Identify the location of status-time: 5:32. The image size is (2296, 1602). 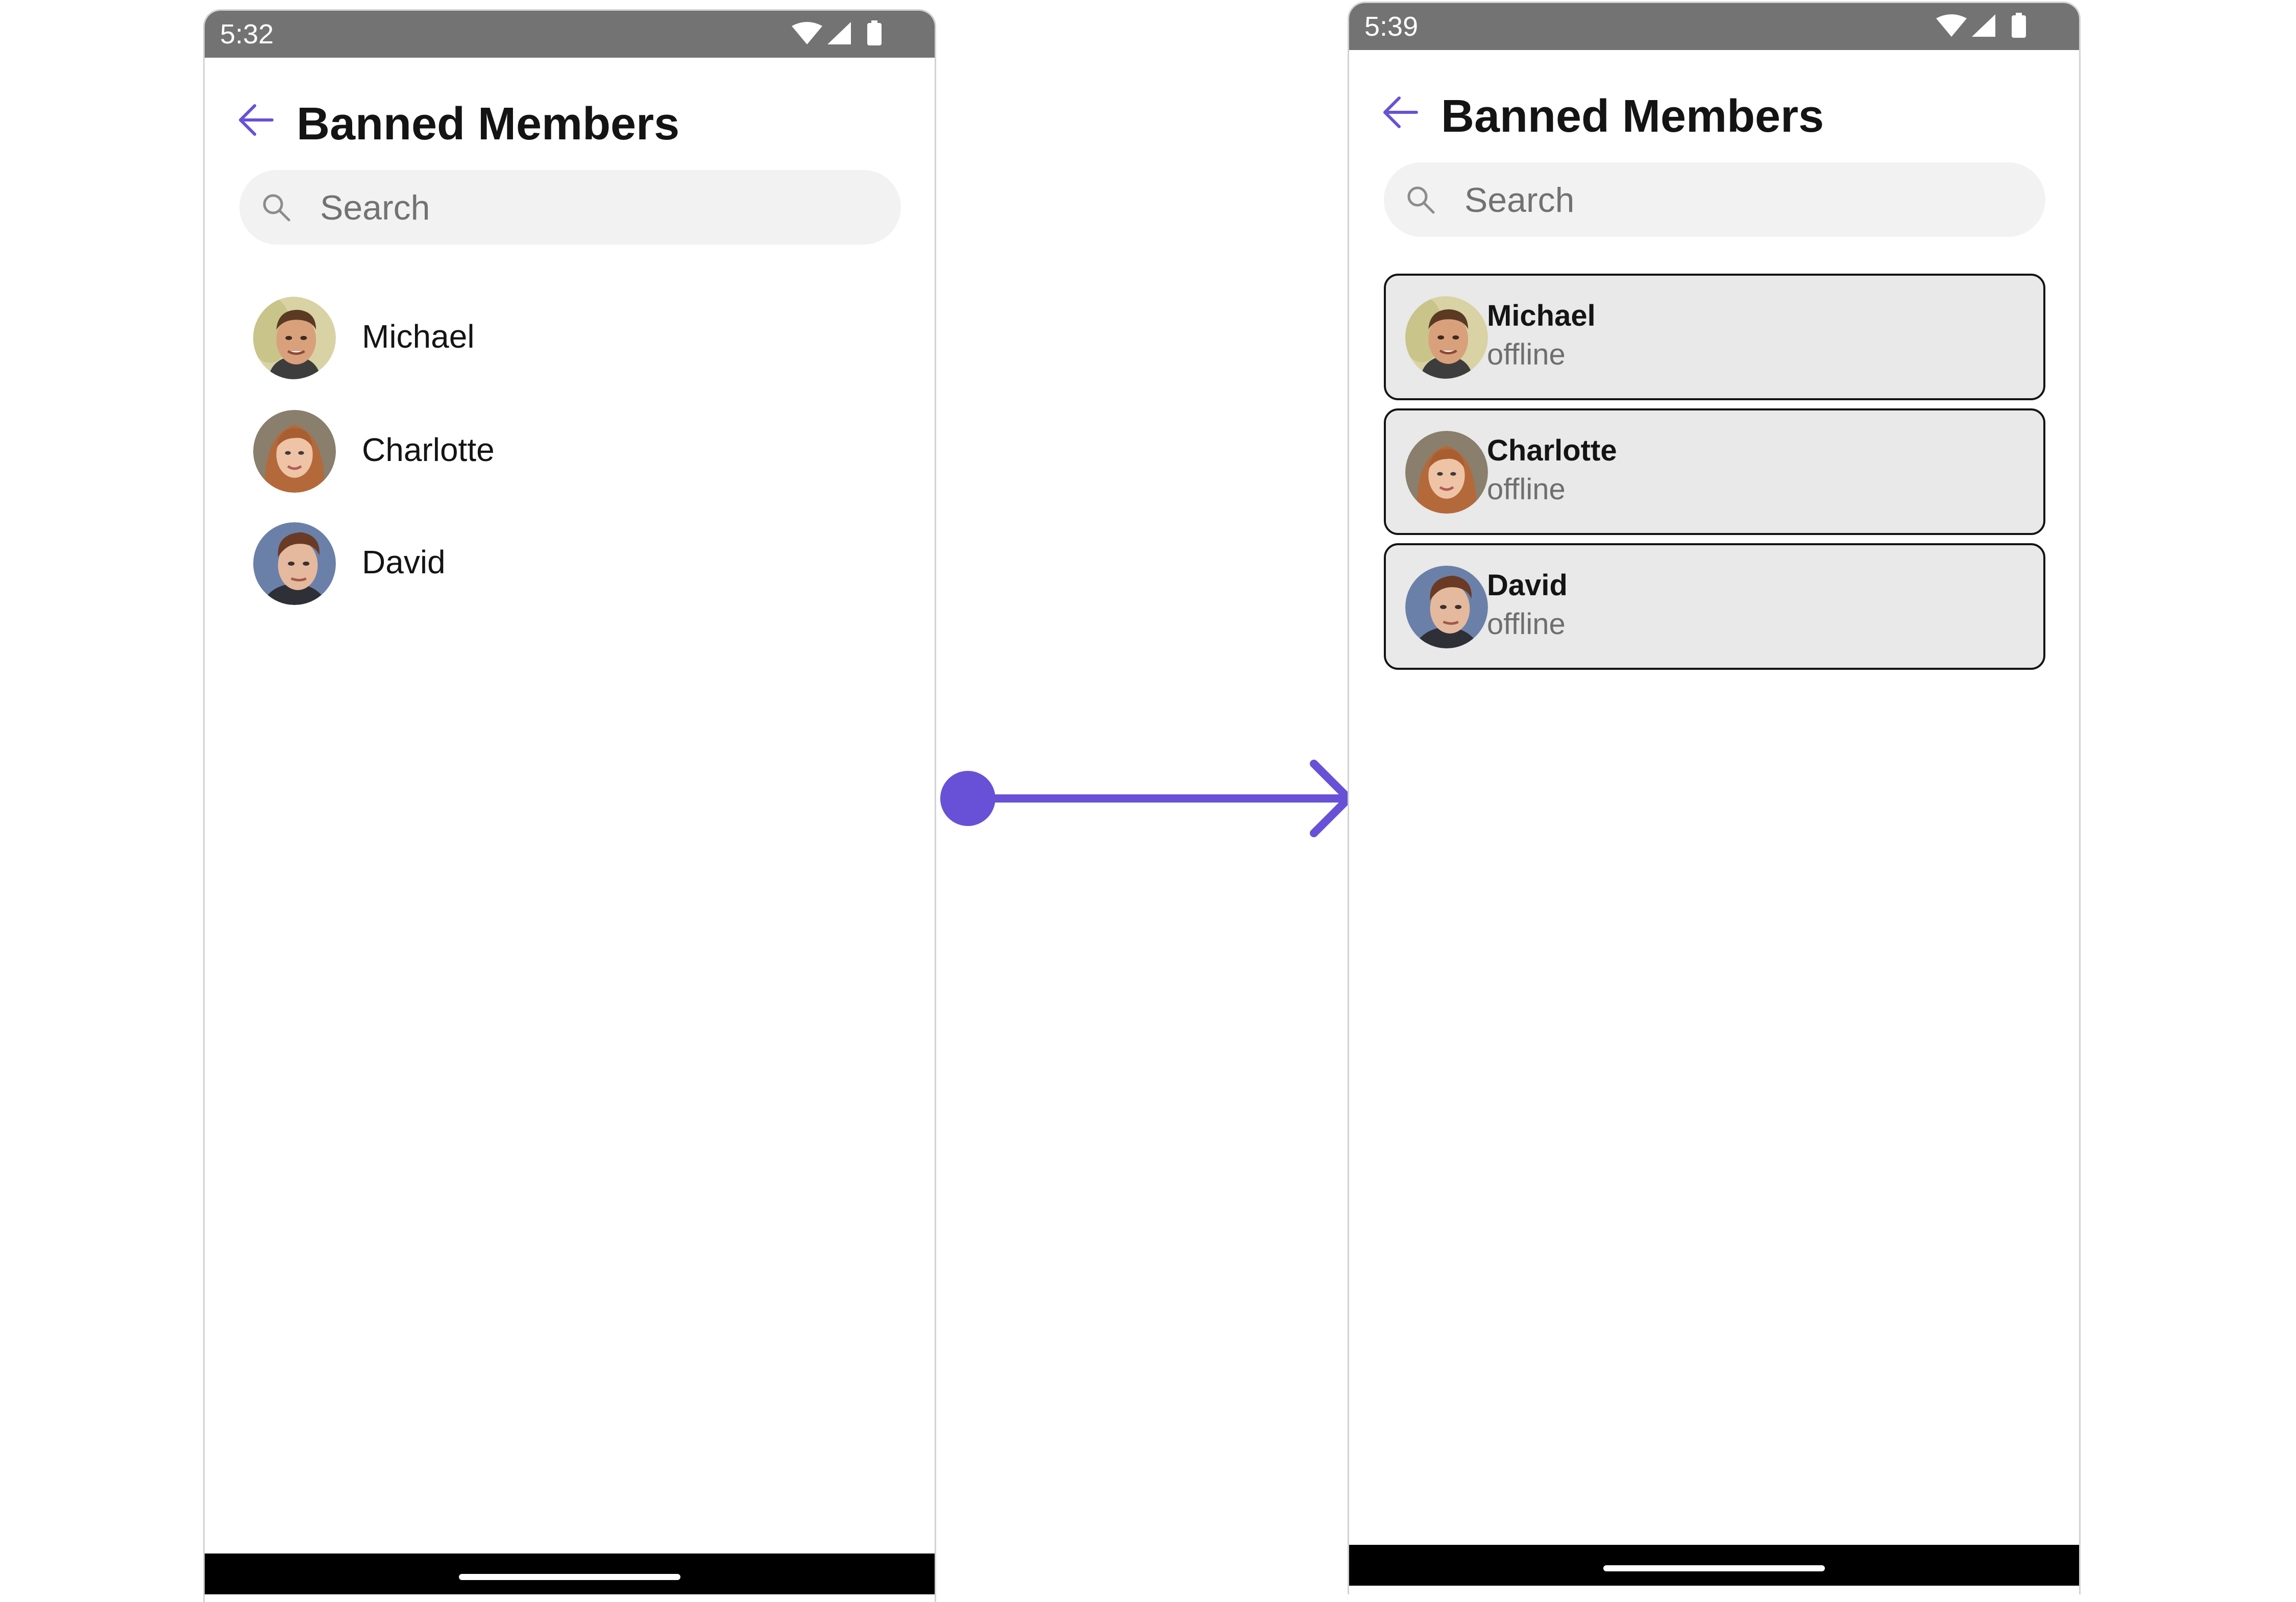
(247, 34).